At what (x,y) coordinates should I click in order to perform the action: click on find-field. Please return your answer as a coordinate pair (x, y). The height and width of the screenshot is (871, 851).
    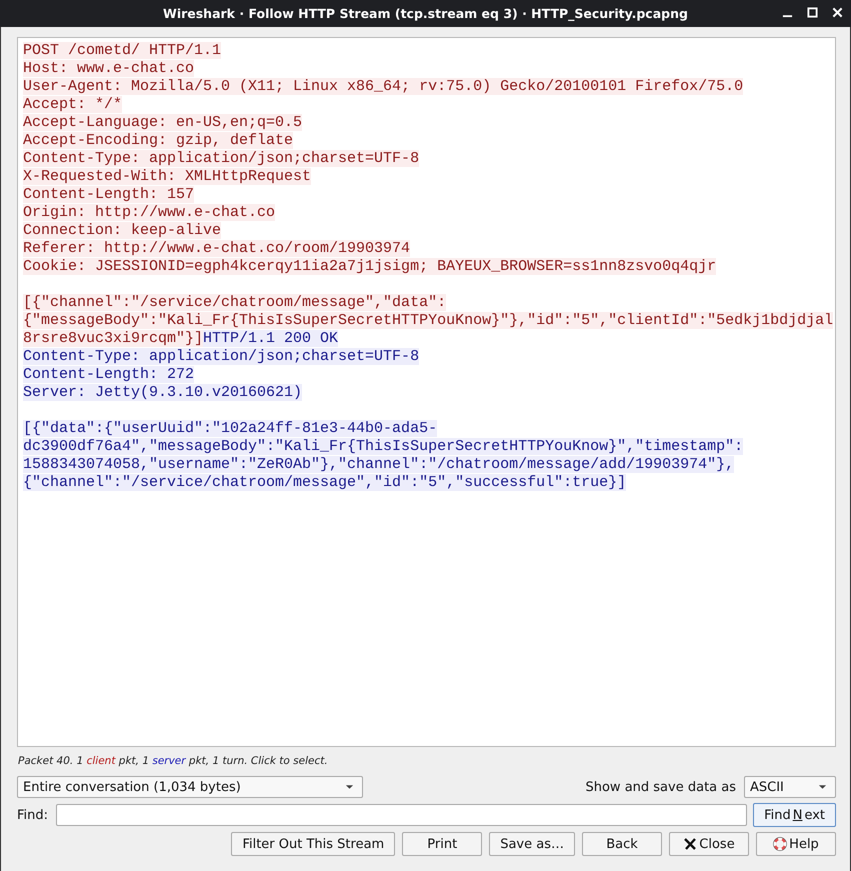
    Looking at the image, I should click on (402, 815).